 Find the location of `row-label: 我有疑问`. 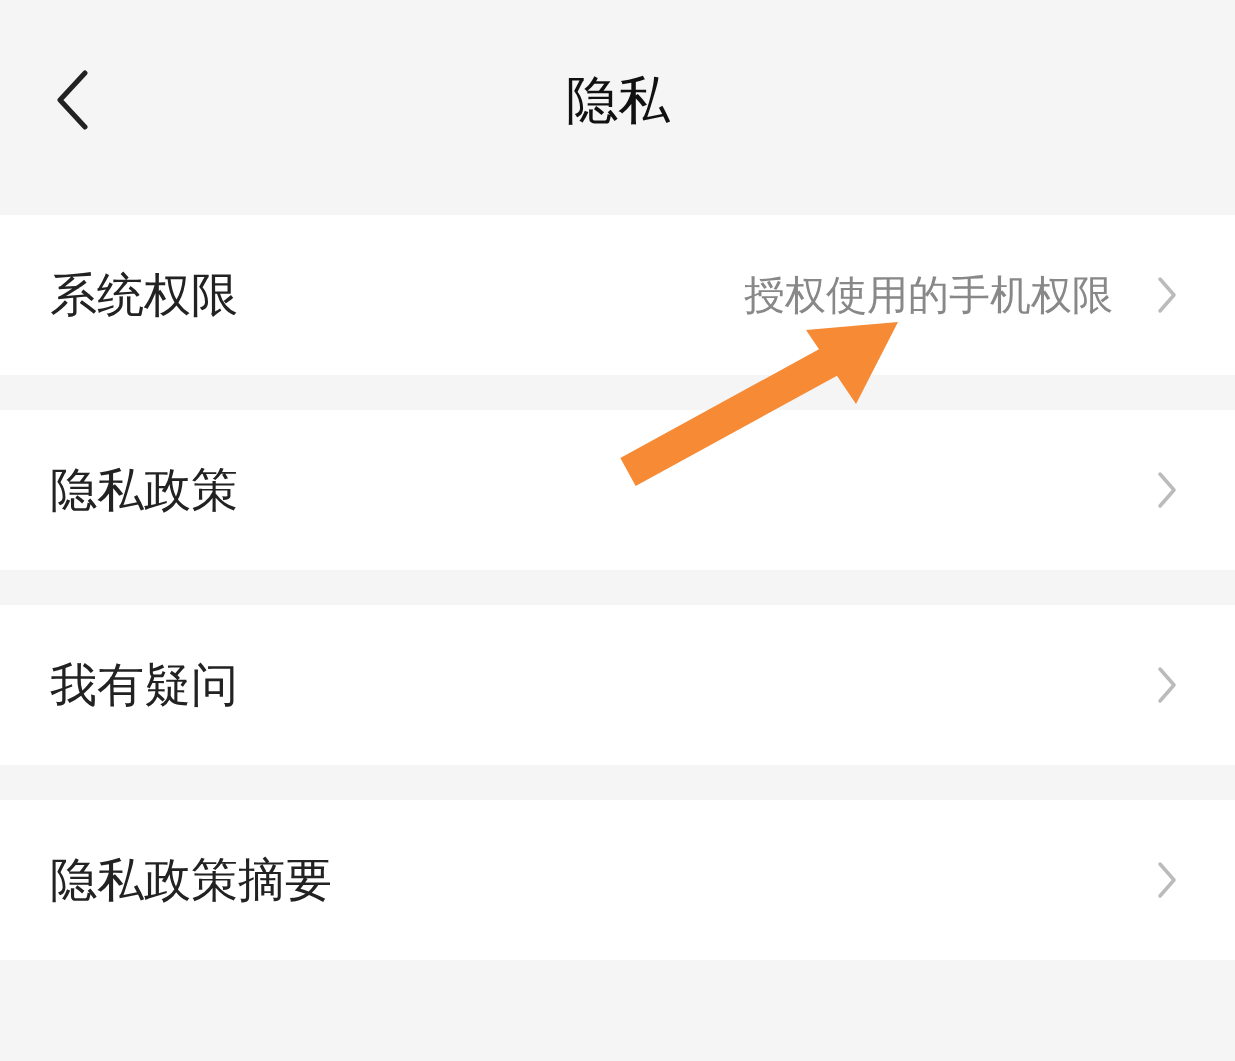

row-label: 我有疑问 is located at coordinates (144, 684).